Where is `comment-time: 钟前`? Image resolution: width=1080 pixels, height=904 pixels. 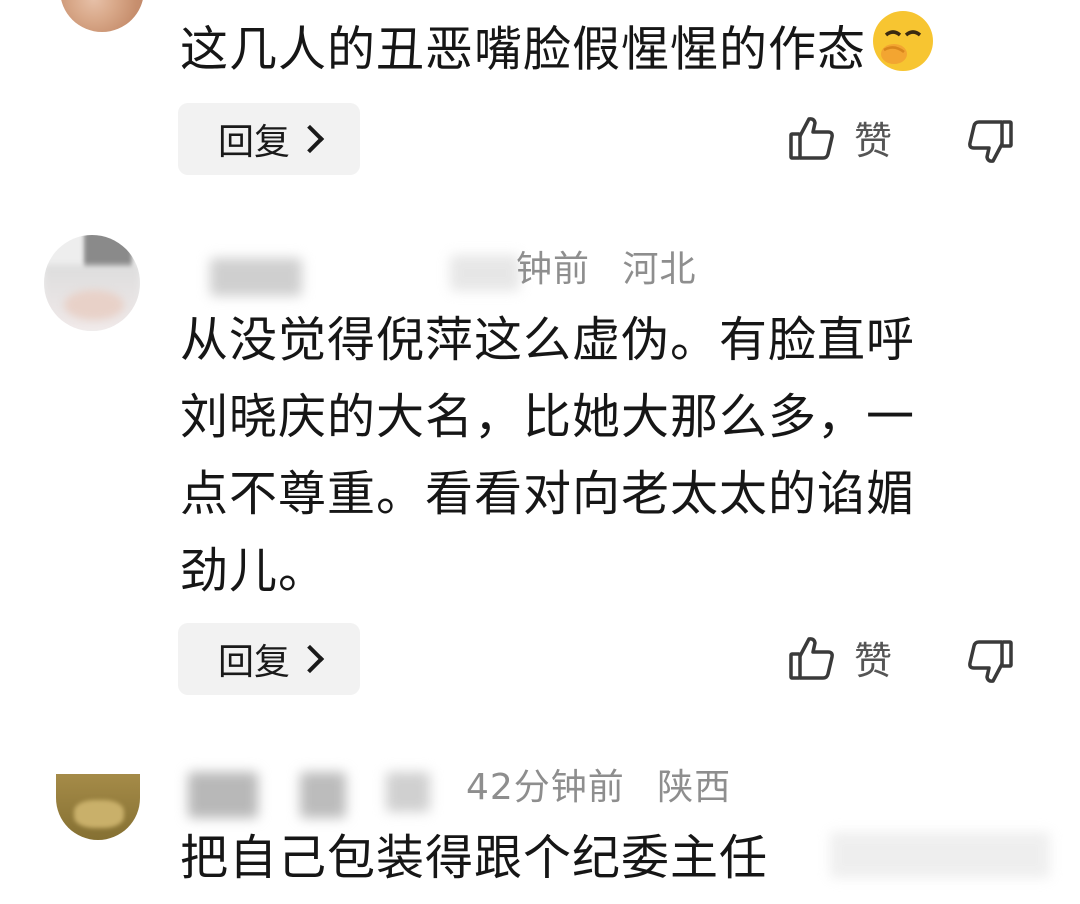
comment-time: 钟前 is located at coordinates (553, 269).